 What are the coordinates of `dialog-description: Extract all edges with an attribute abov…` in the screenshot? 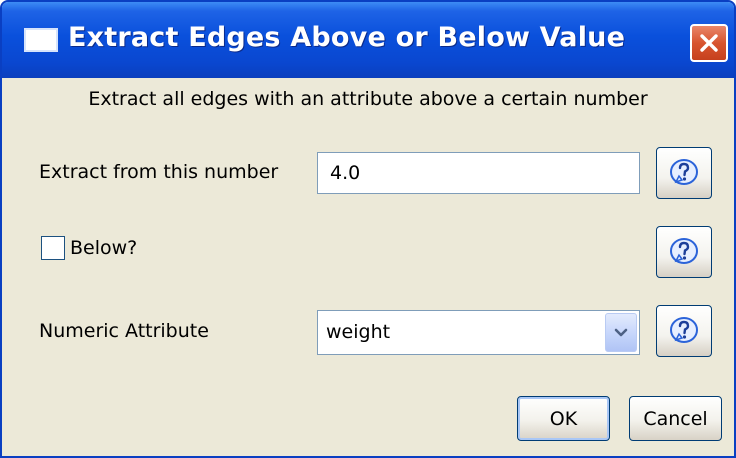 It's located at (368, 99).